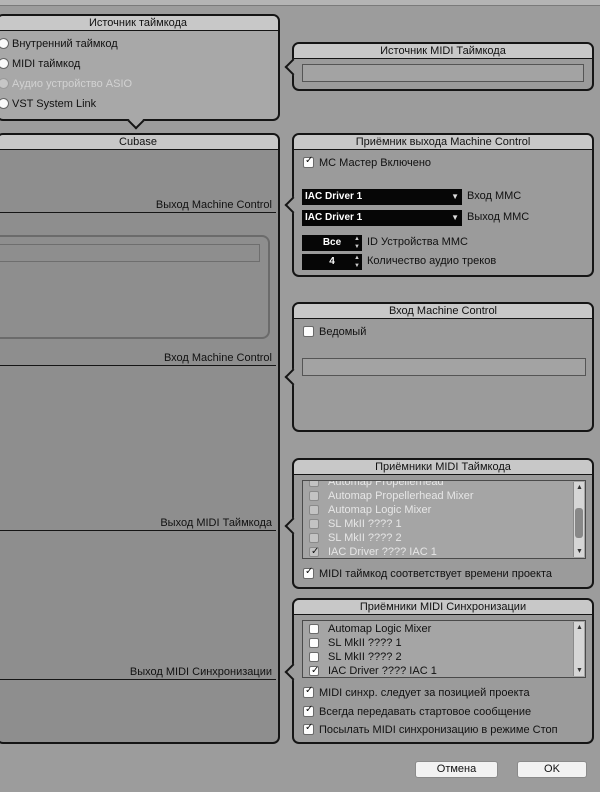 The height and width of the screenshot is (792, 600). Describe the element at coordinates (200, 672) in the screenshot. I see `connection-midi-sync-out-label: Выход MIDI Синхронизации` at that location.